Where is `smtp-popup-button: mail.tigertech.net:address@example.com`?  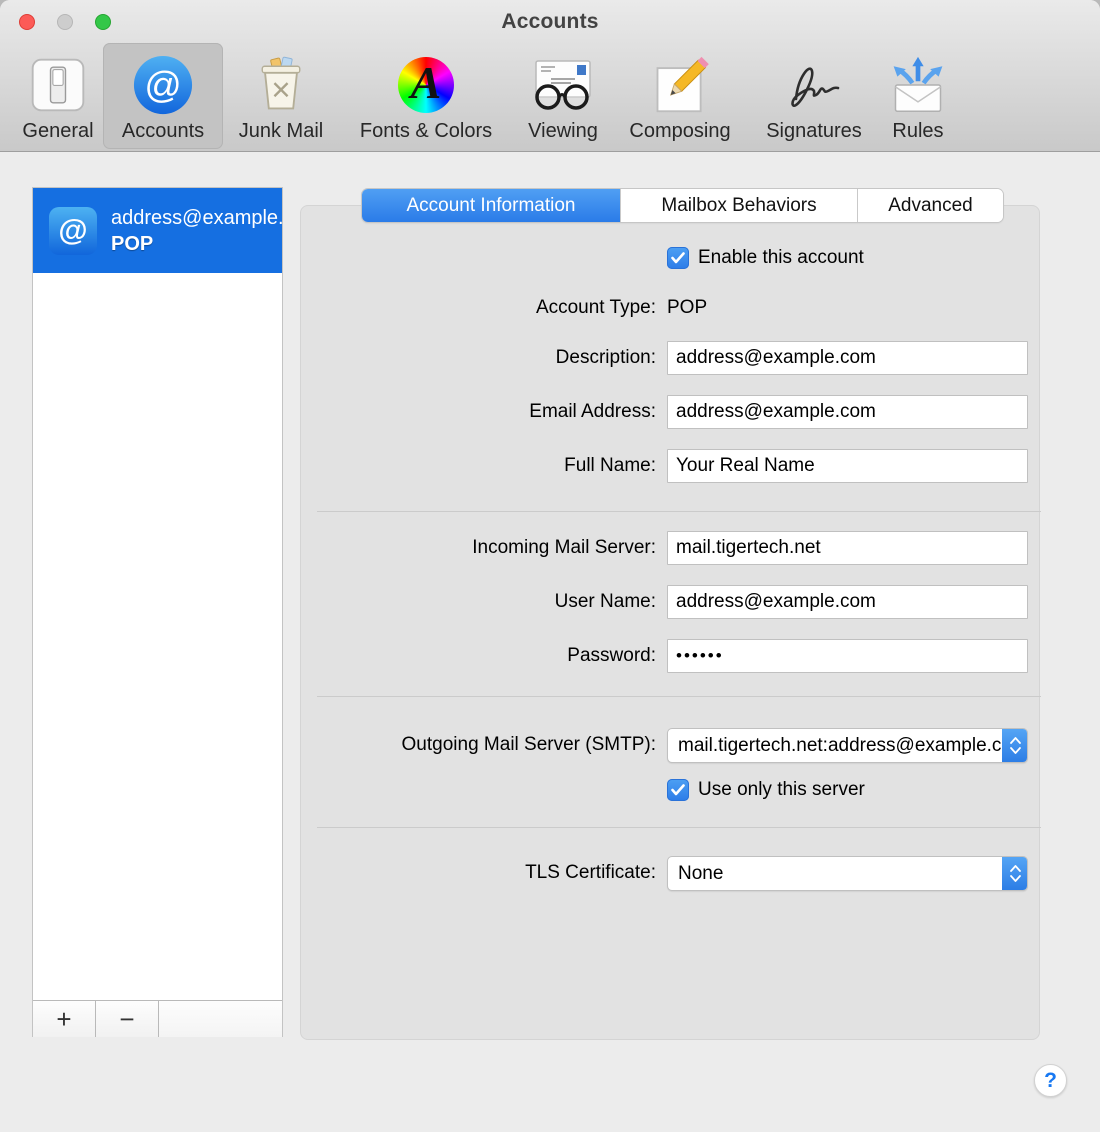
smtp-popup-button: mail.tigertech.net:address@example.com is located at coordinates (847, 745).